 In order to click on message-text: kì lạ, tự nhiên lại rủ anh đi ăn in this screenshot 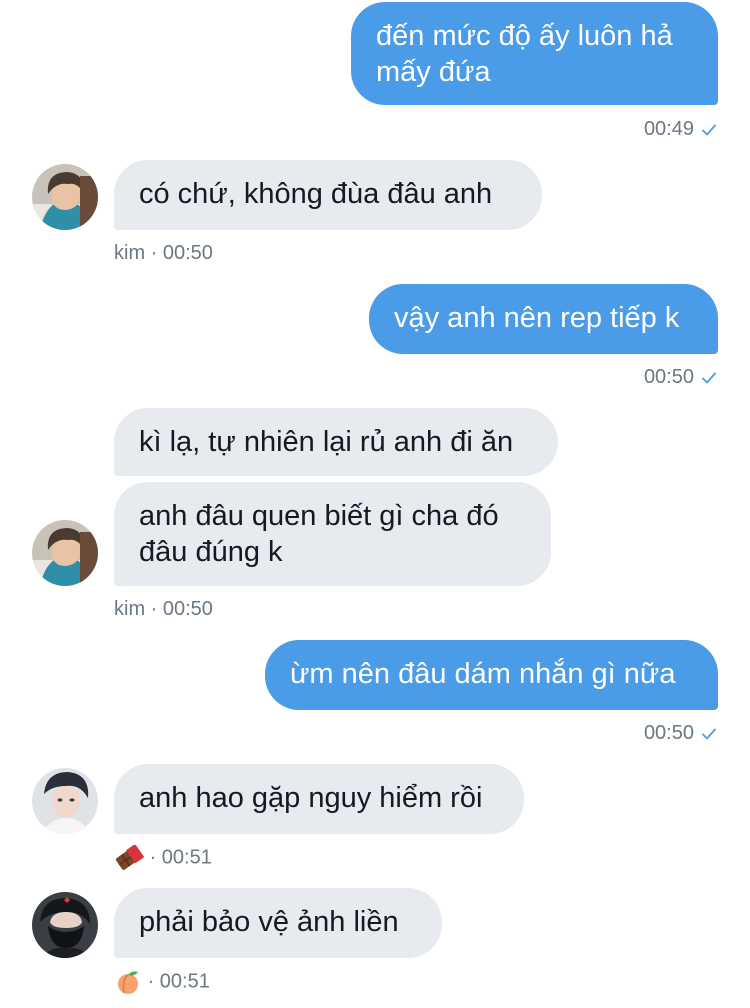, I will do `click(326, 442)`.